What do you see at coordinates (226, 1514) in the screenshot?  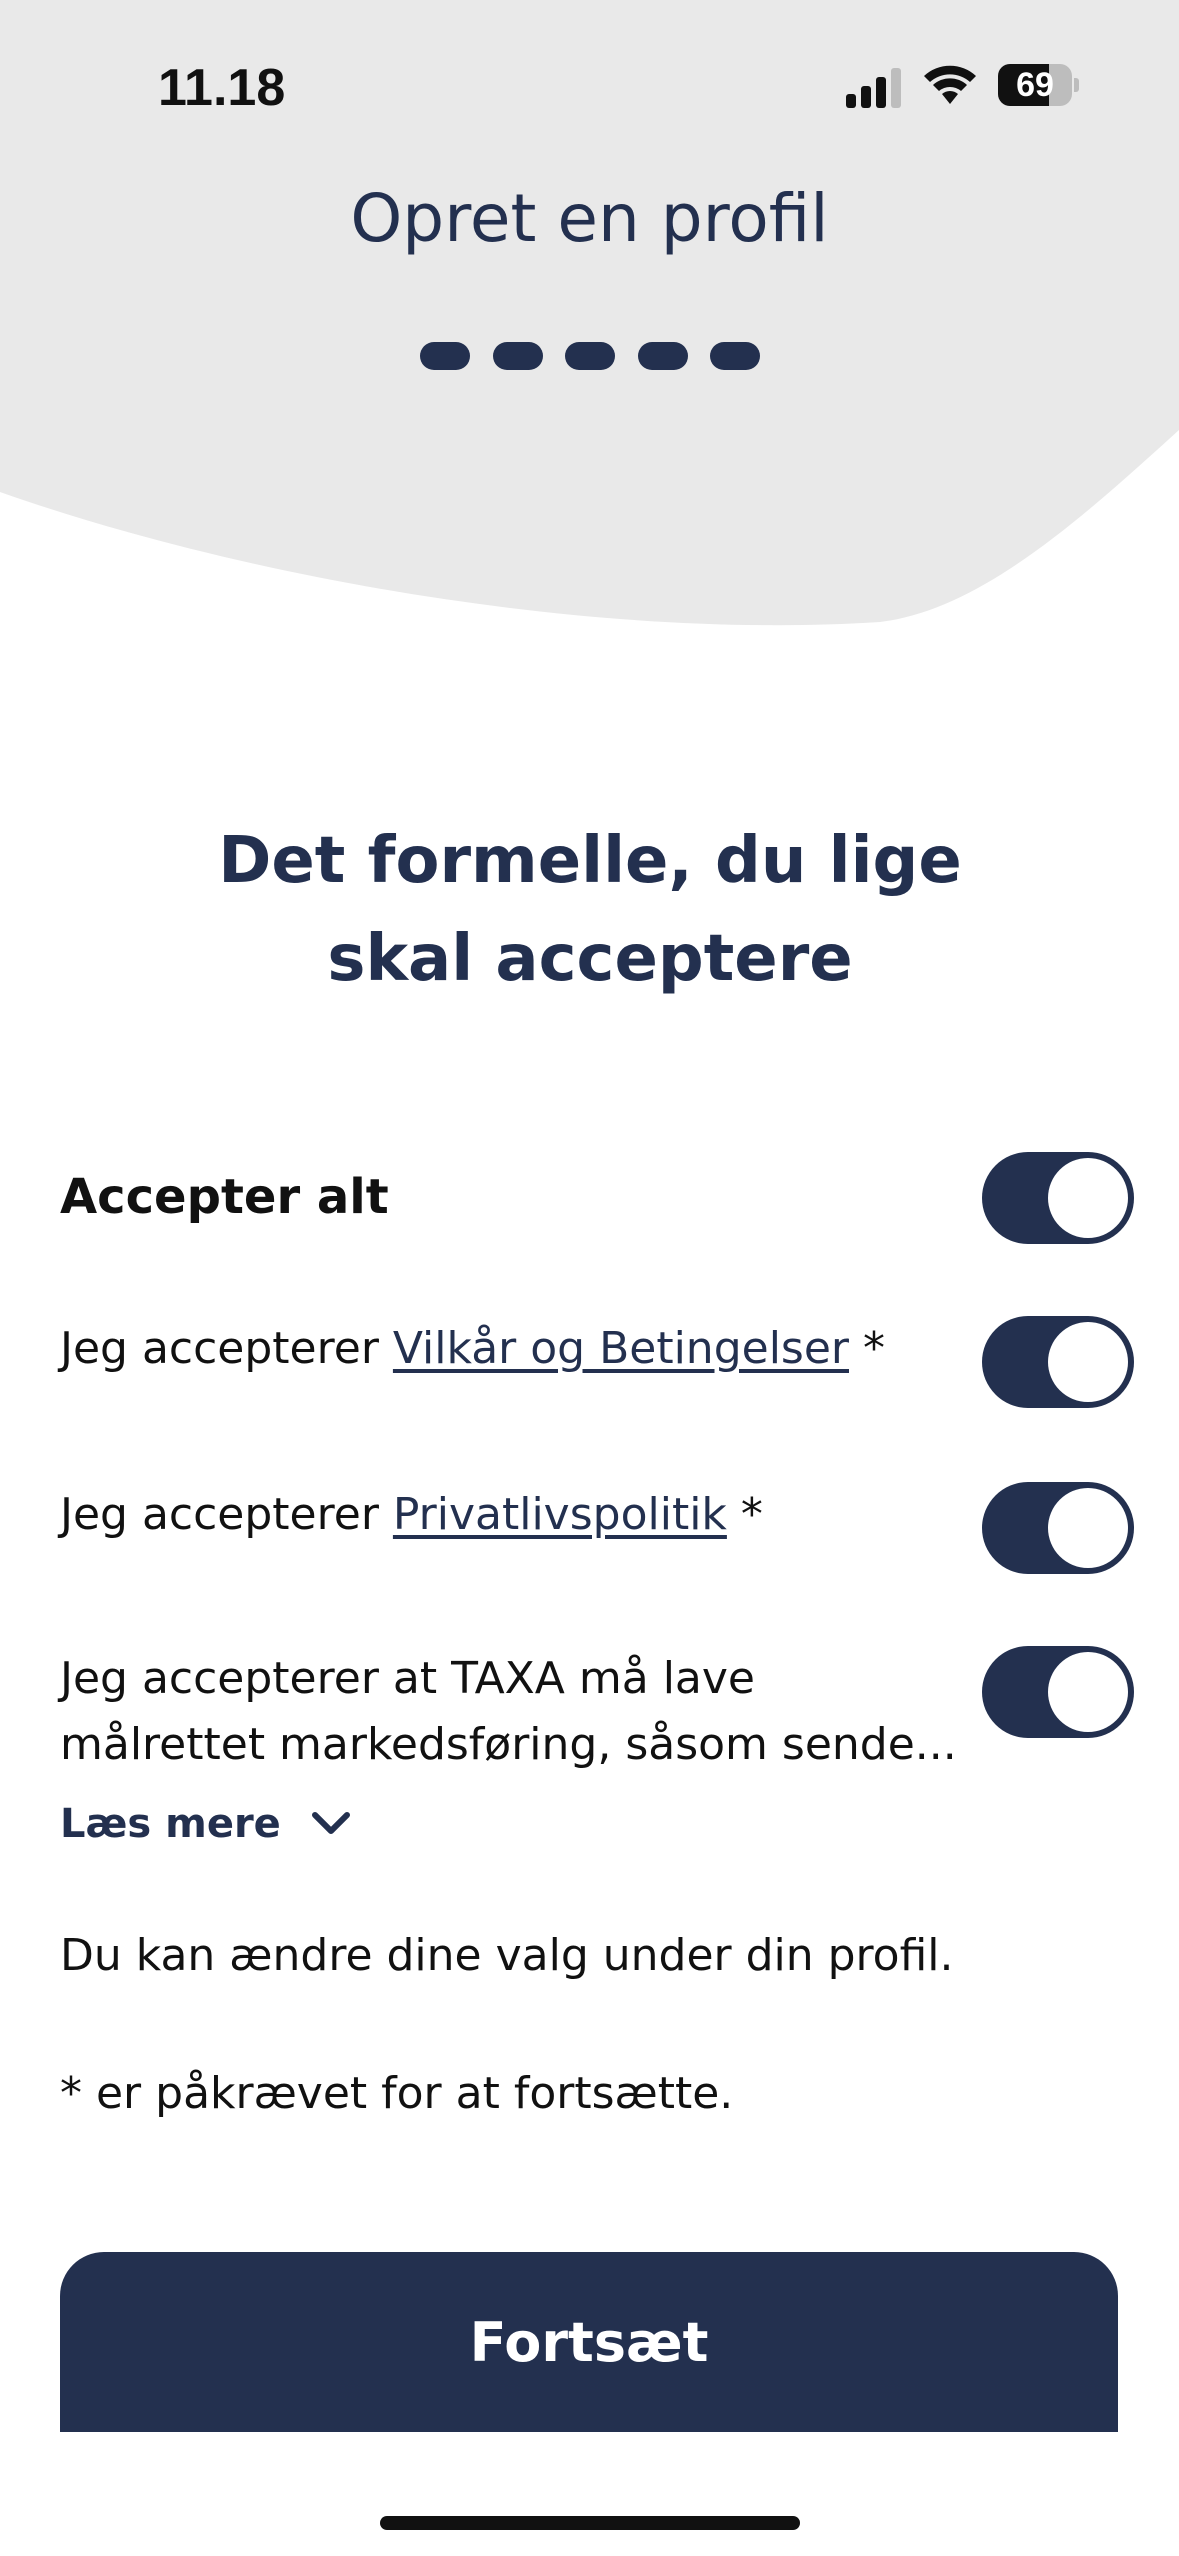 I see `privacy-prefix: Jeg accepterer` at bounding box center [226, 1514].